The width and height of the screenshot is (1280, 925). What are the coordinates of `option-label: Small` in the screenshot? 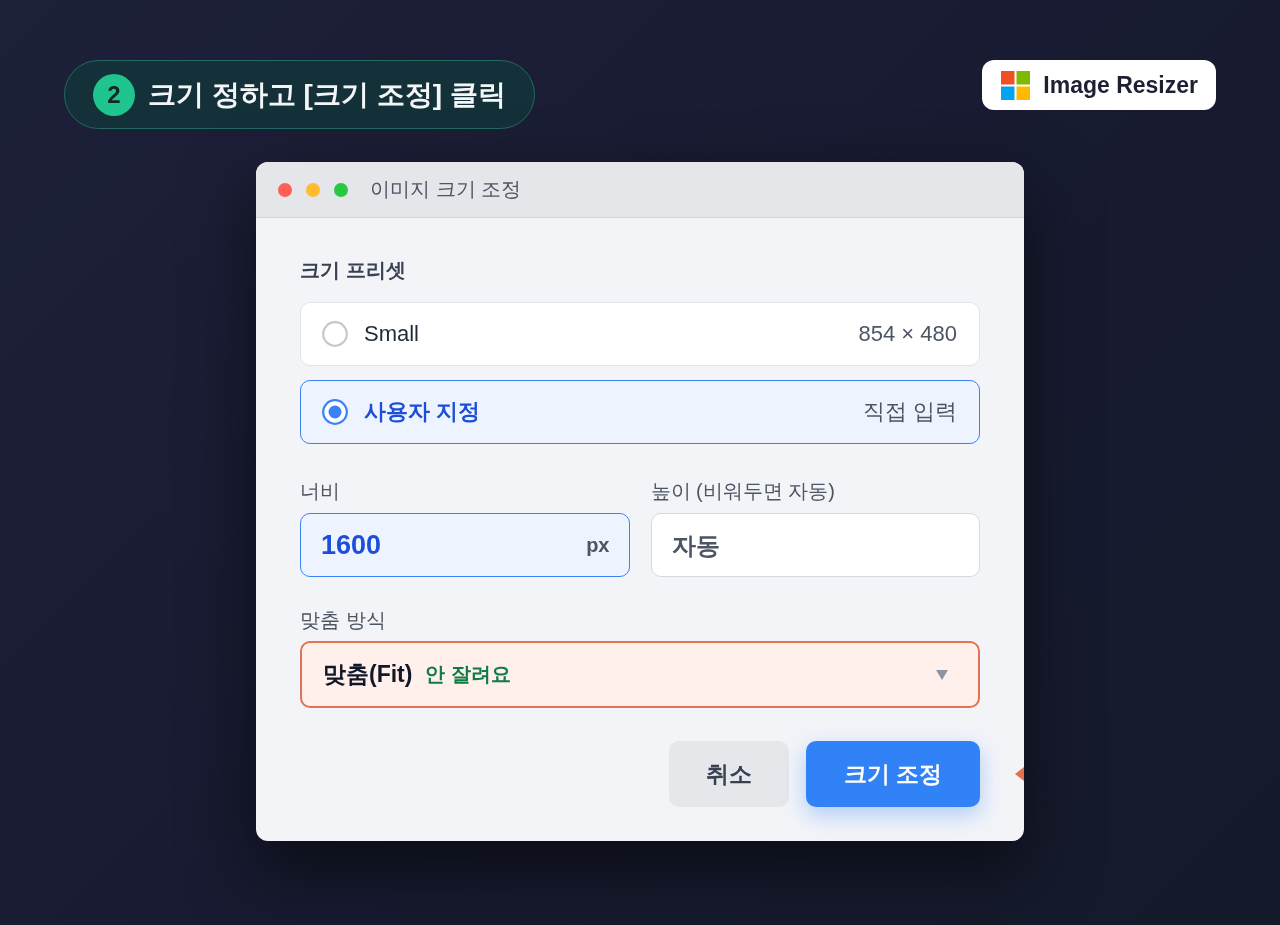 It's located at (391, 334).